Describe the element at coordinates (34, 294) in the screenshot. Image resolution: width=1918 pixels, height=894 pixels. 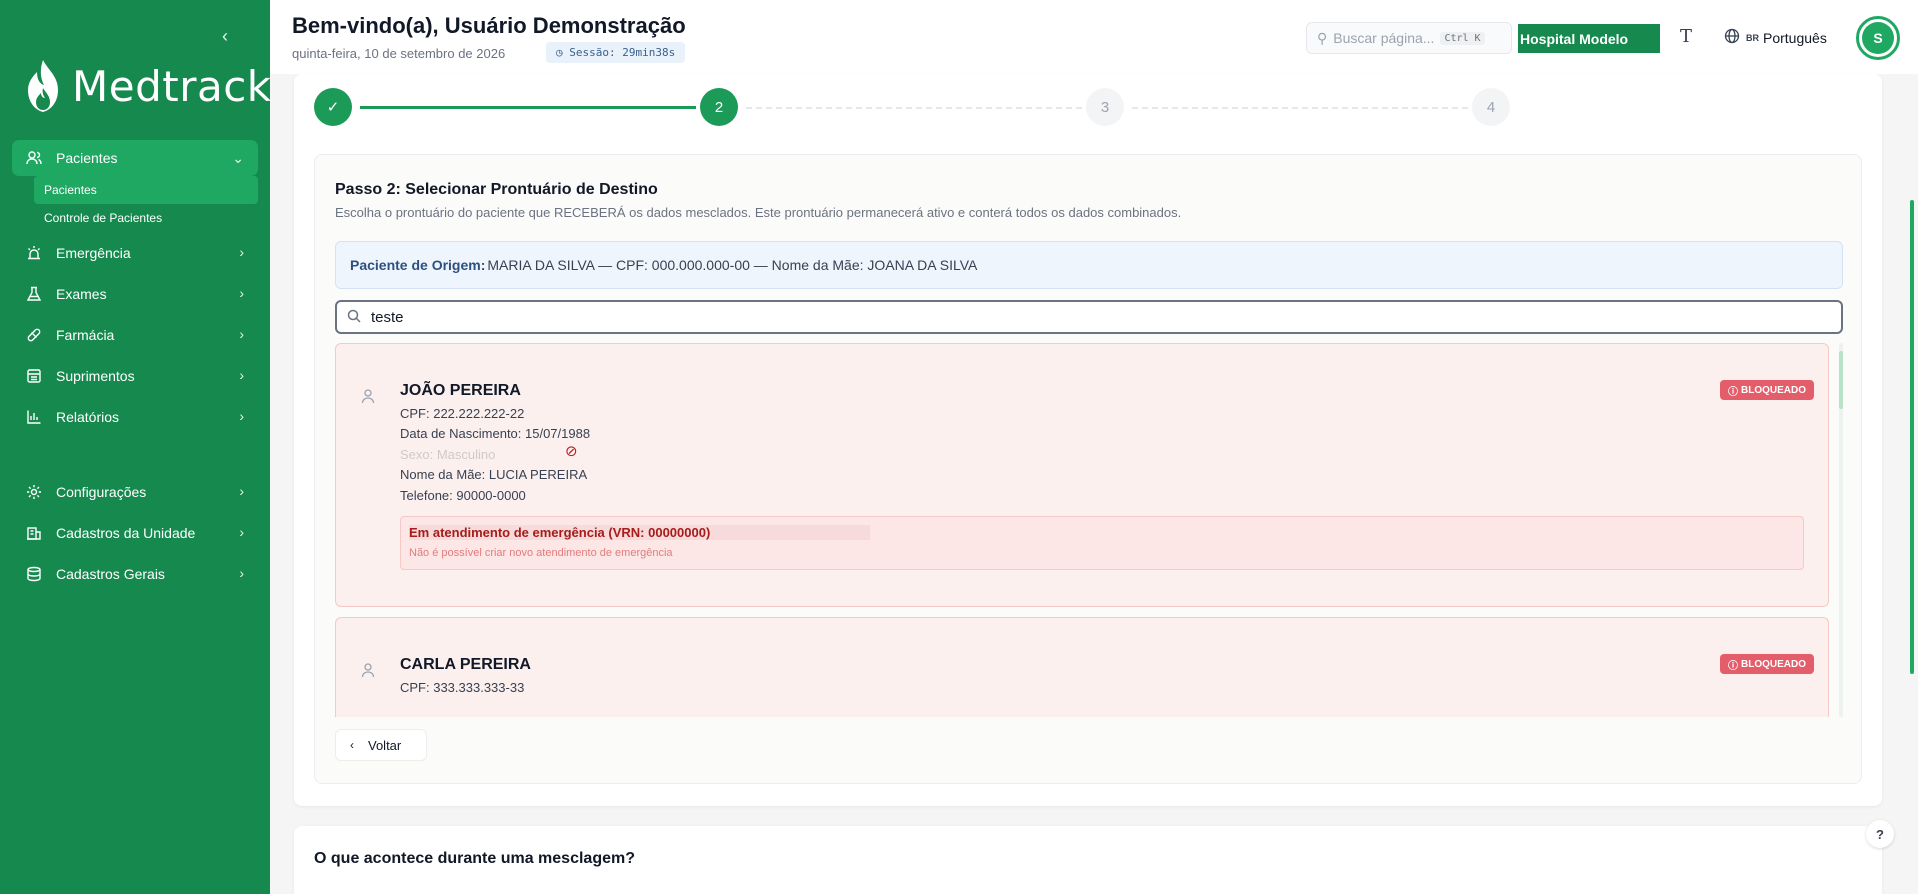
I see `flask-icon` at that location.